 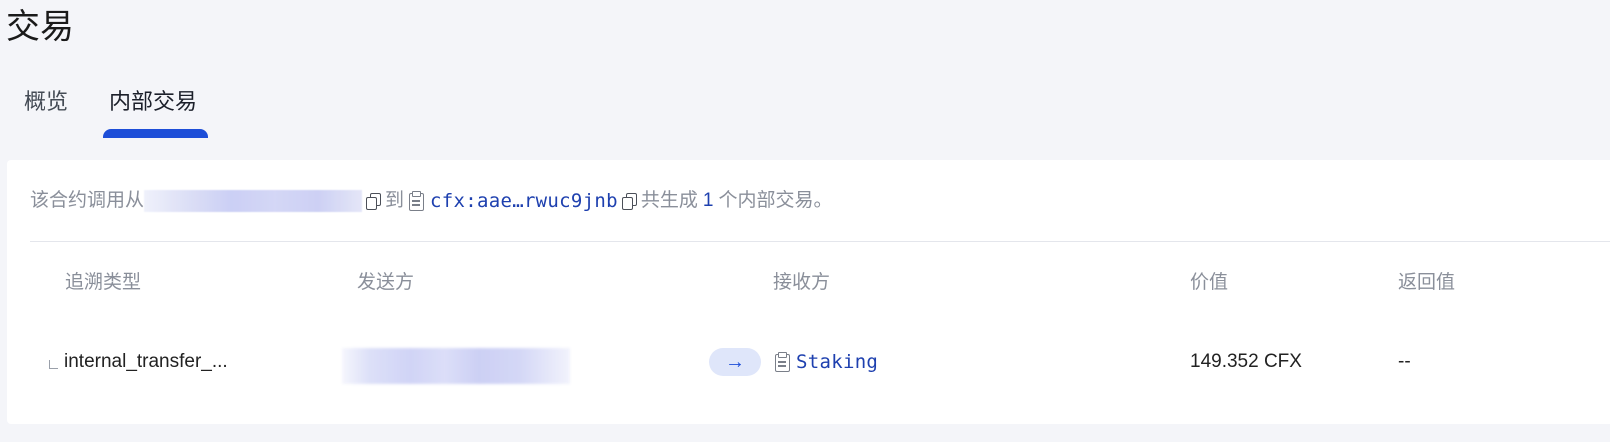 I want to click on column-header-trace-type: 追溯类型, so click(x=103, y=282).